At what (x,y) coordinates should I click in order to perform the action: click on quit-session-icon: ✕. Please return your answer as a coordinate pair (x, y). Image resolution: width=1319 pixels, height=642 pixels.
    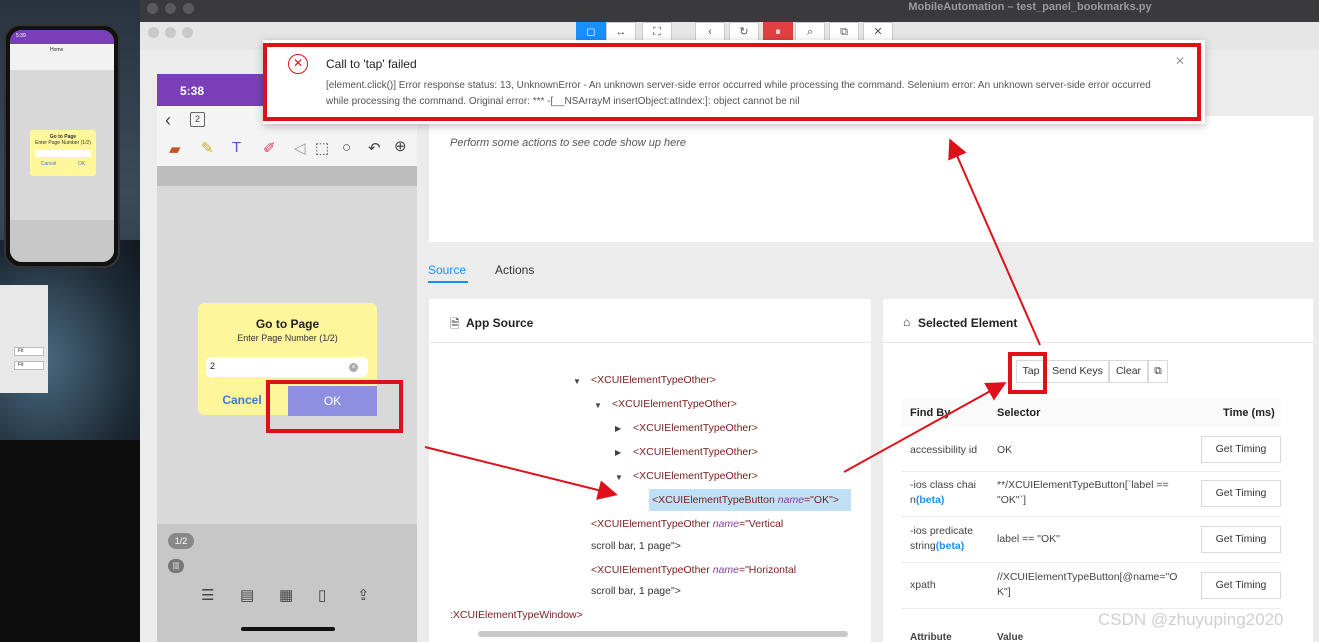
    Looking at the image, I should click on (878, 32).